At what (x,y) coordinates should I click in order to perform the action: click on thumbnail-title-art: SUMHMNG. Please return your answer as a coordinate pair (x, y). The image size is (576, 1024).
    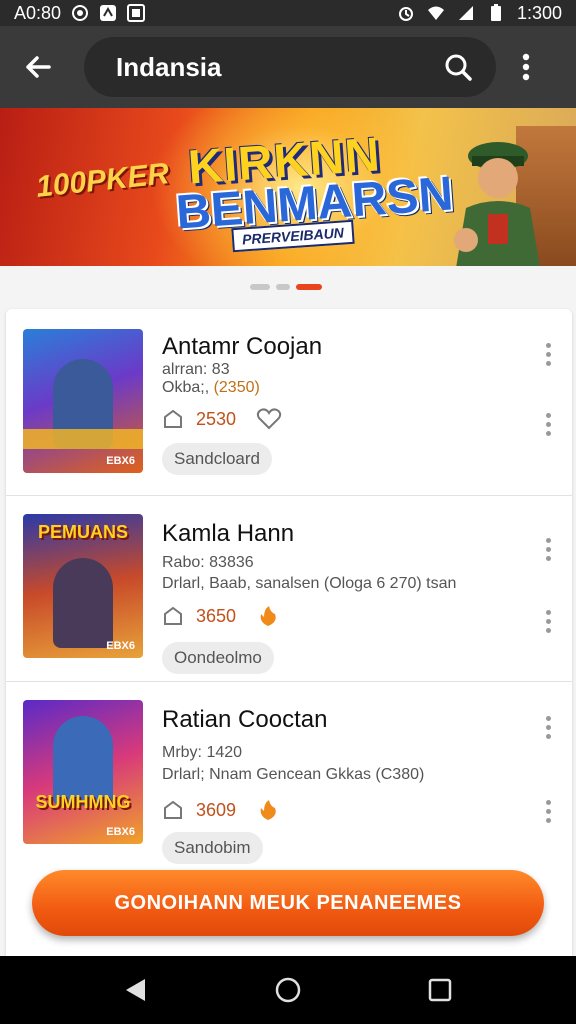
    Looking at the image, I should click on (83, 802).